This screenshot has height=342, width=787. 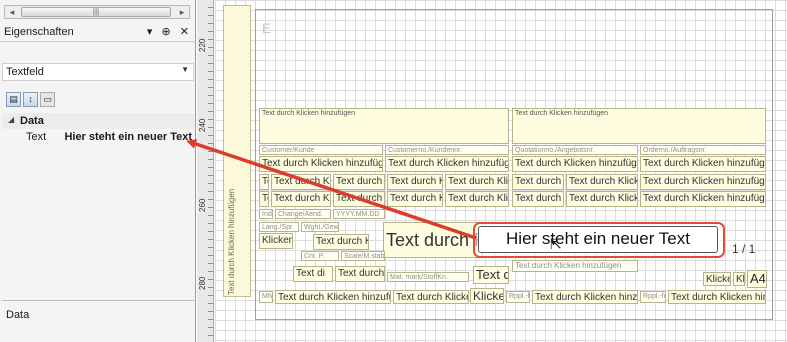 I want to click on label-field: MNR, so click(x=266, y=297).